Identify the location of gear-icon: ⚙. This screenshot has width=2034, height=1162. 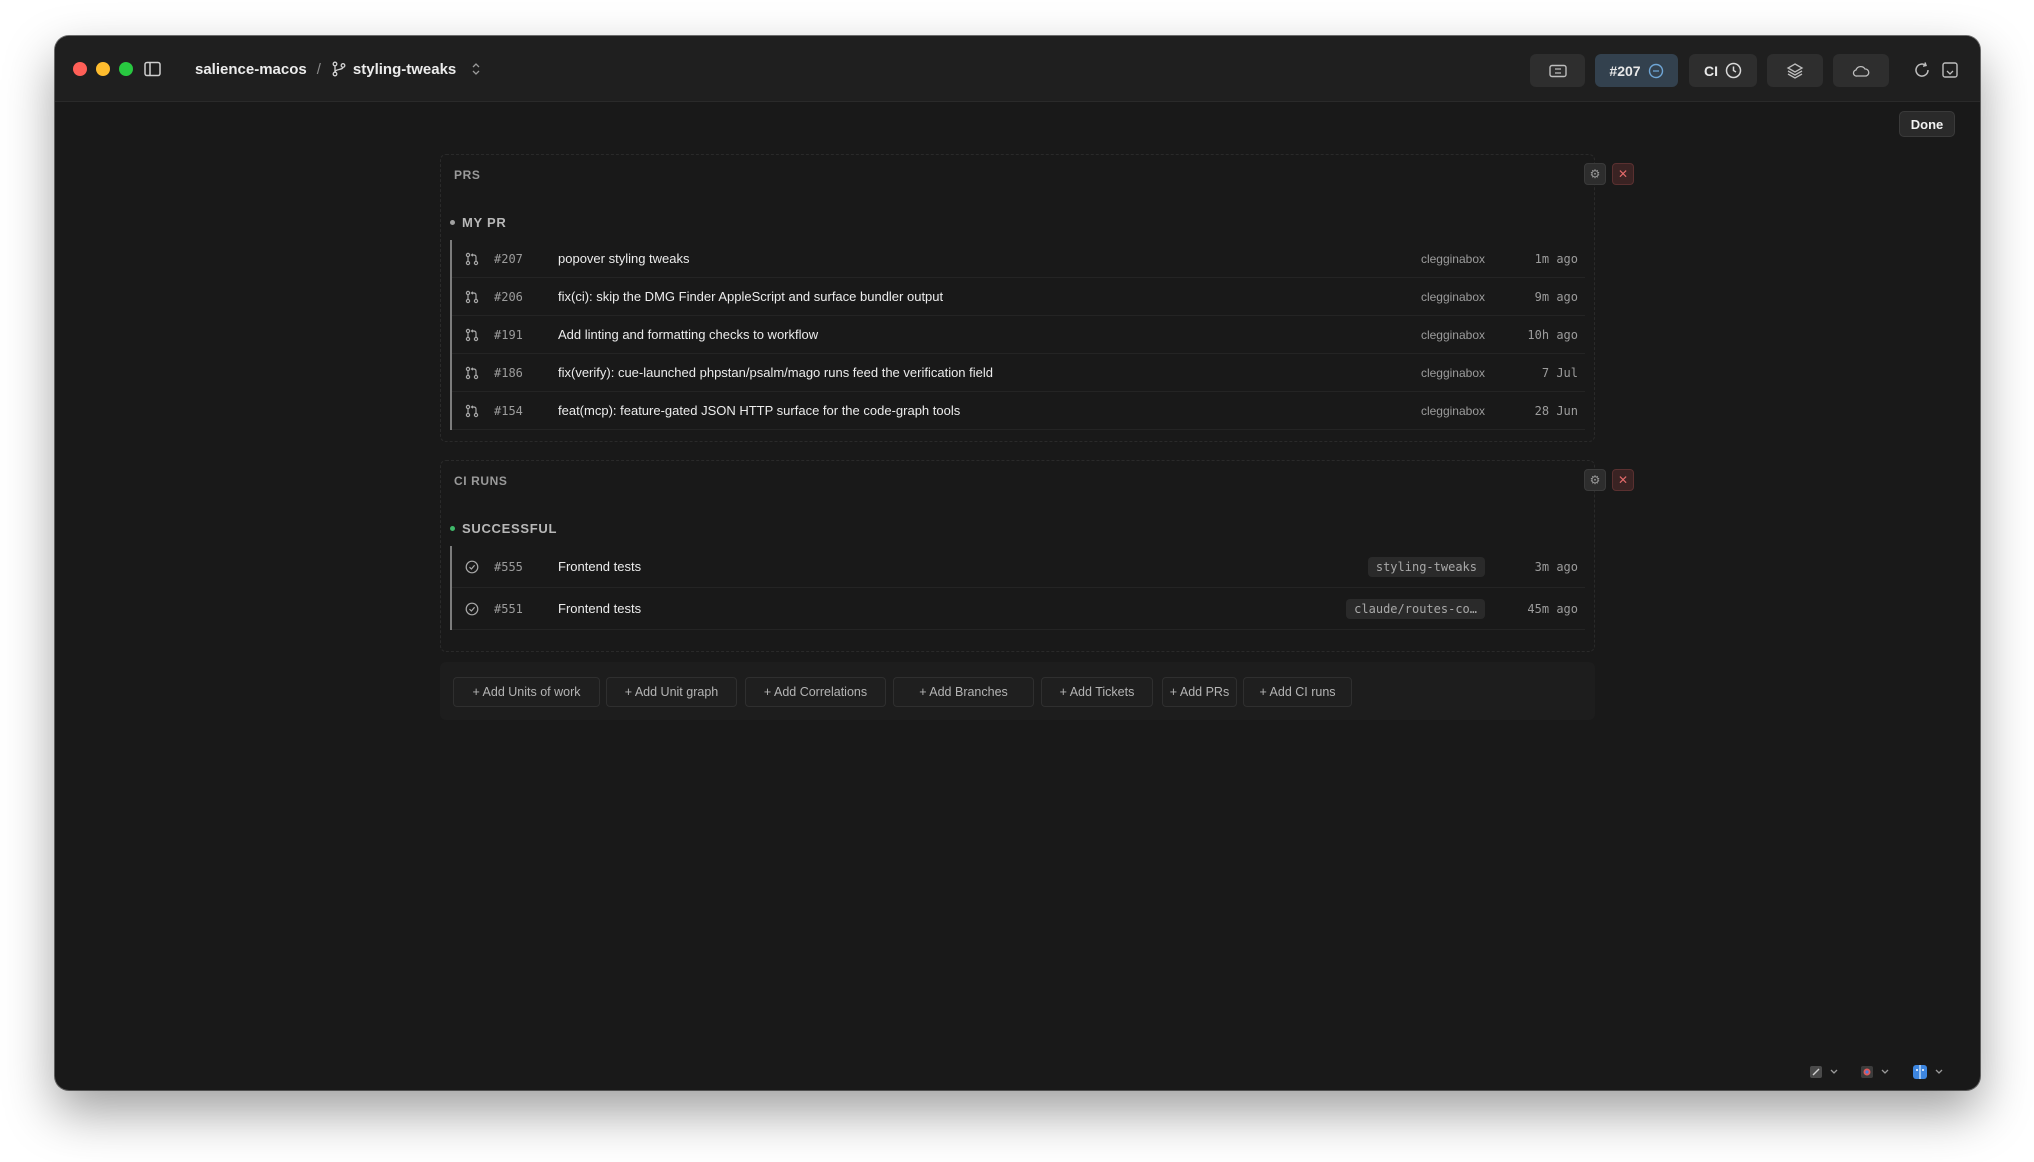
(1595, 174).